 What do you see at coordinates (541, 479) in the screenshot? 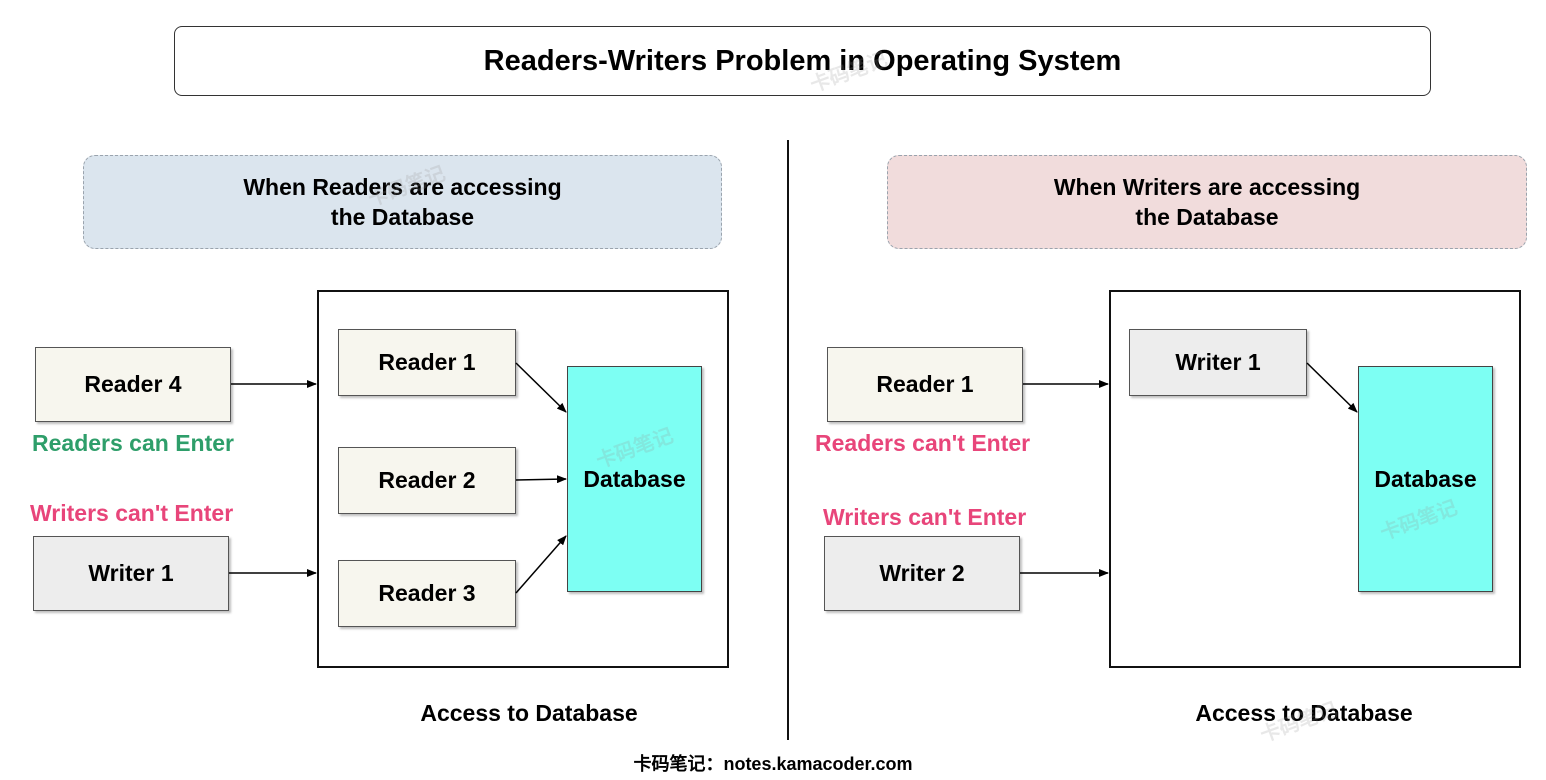
I see `arrow-reader2-to-db` at bounding box center [541, 479].